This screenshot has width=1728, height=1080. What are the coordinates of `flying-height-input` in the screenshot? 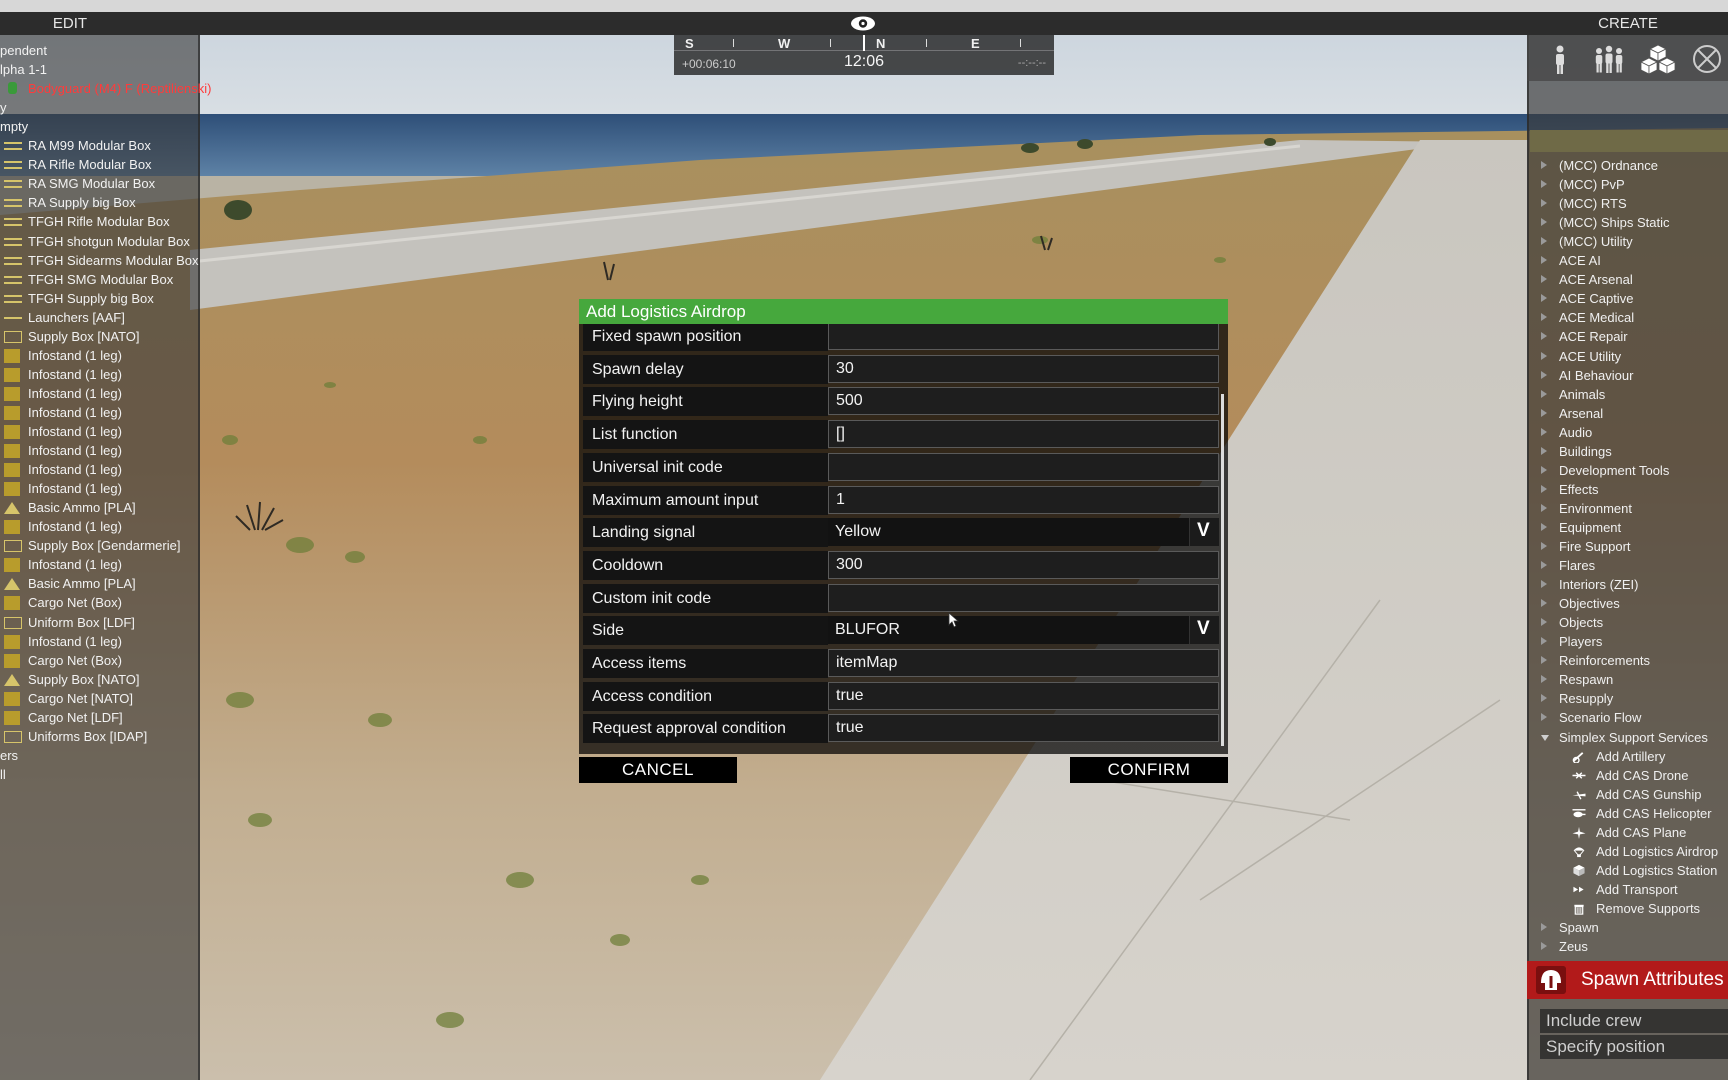 It's located at (1023, 401).